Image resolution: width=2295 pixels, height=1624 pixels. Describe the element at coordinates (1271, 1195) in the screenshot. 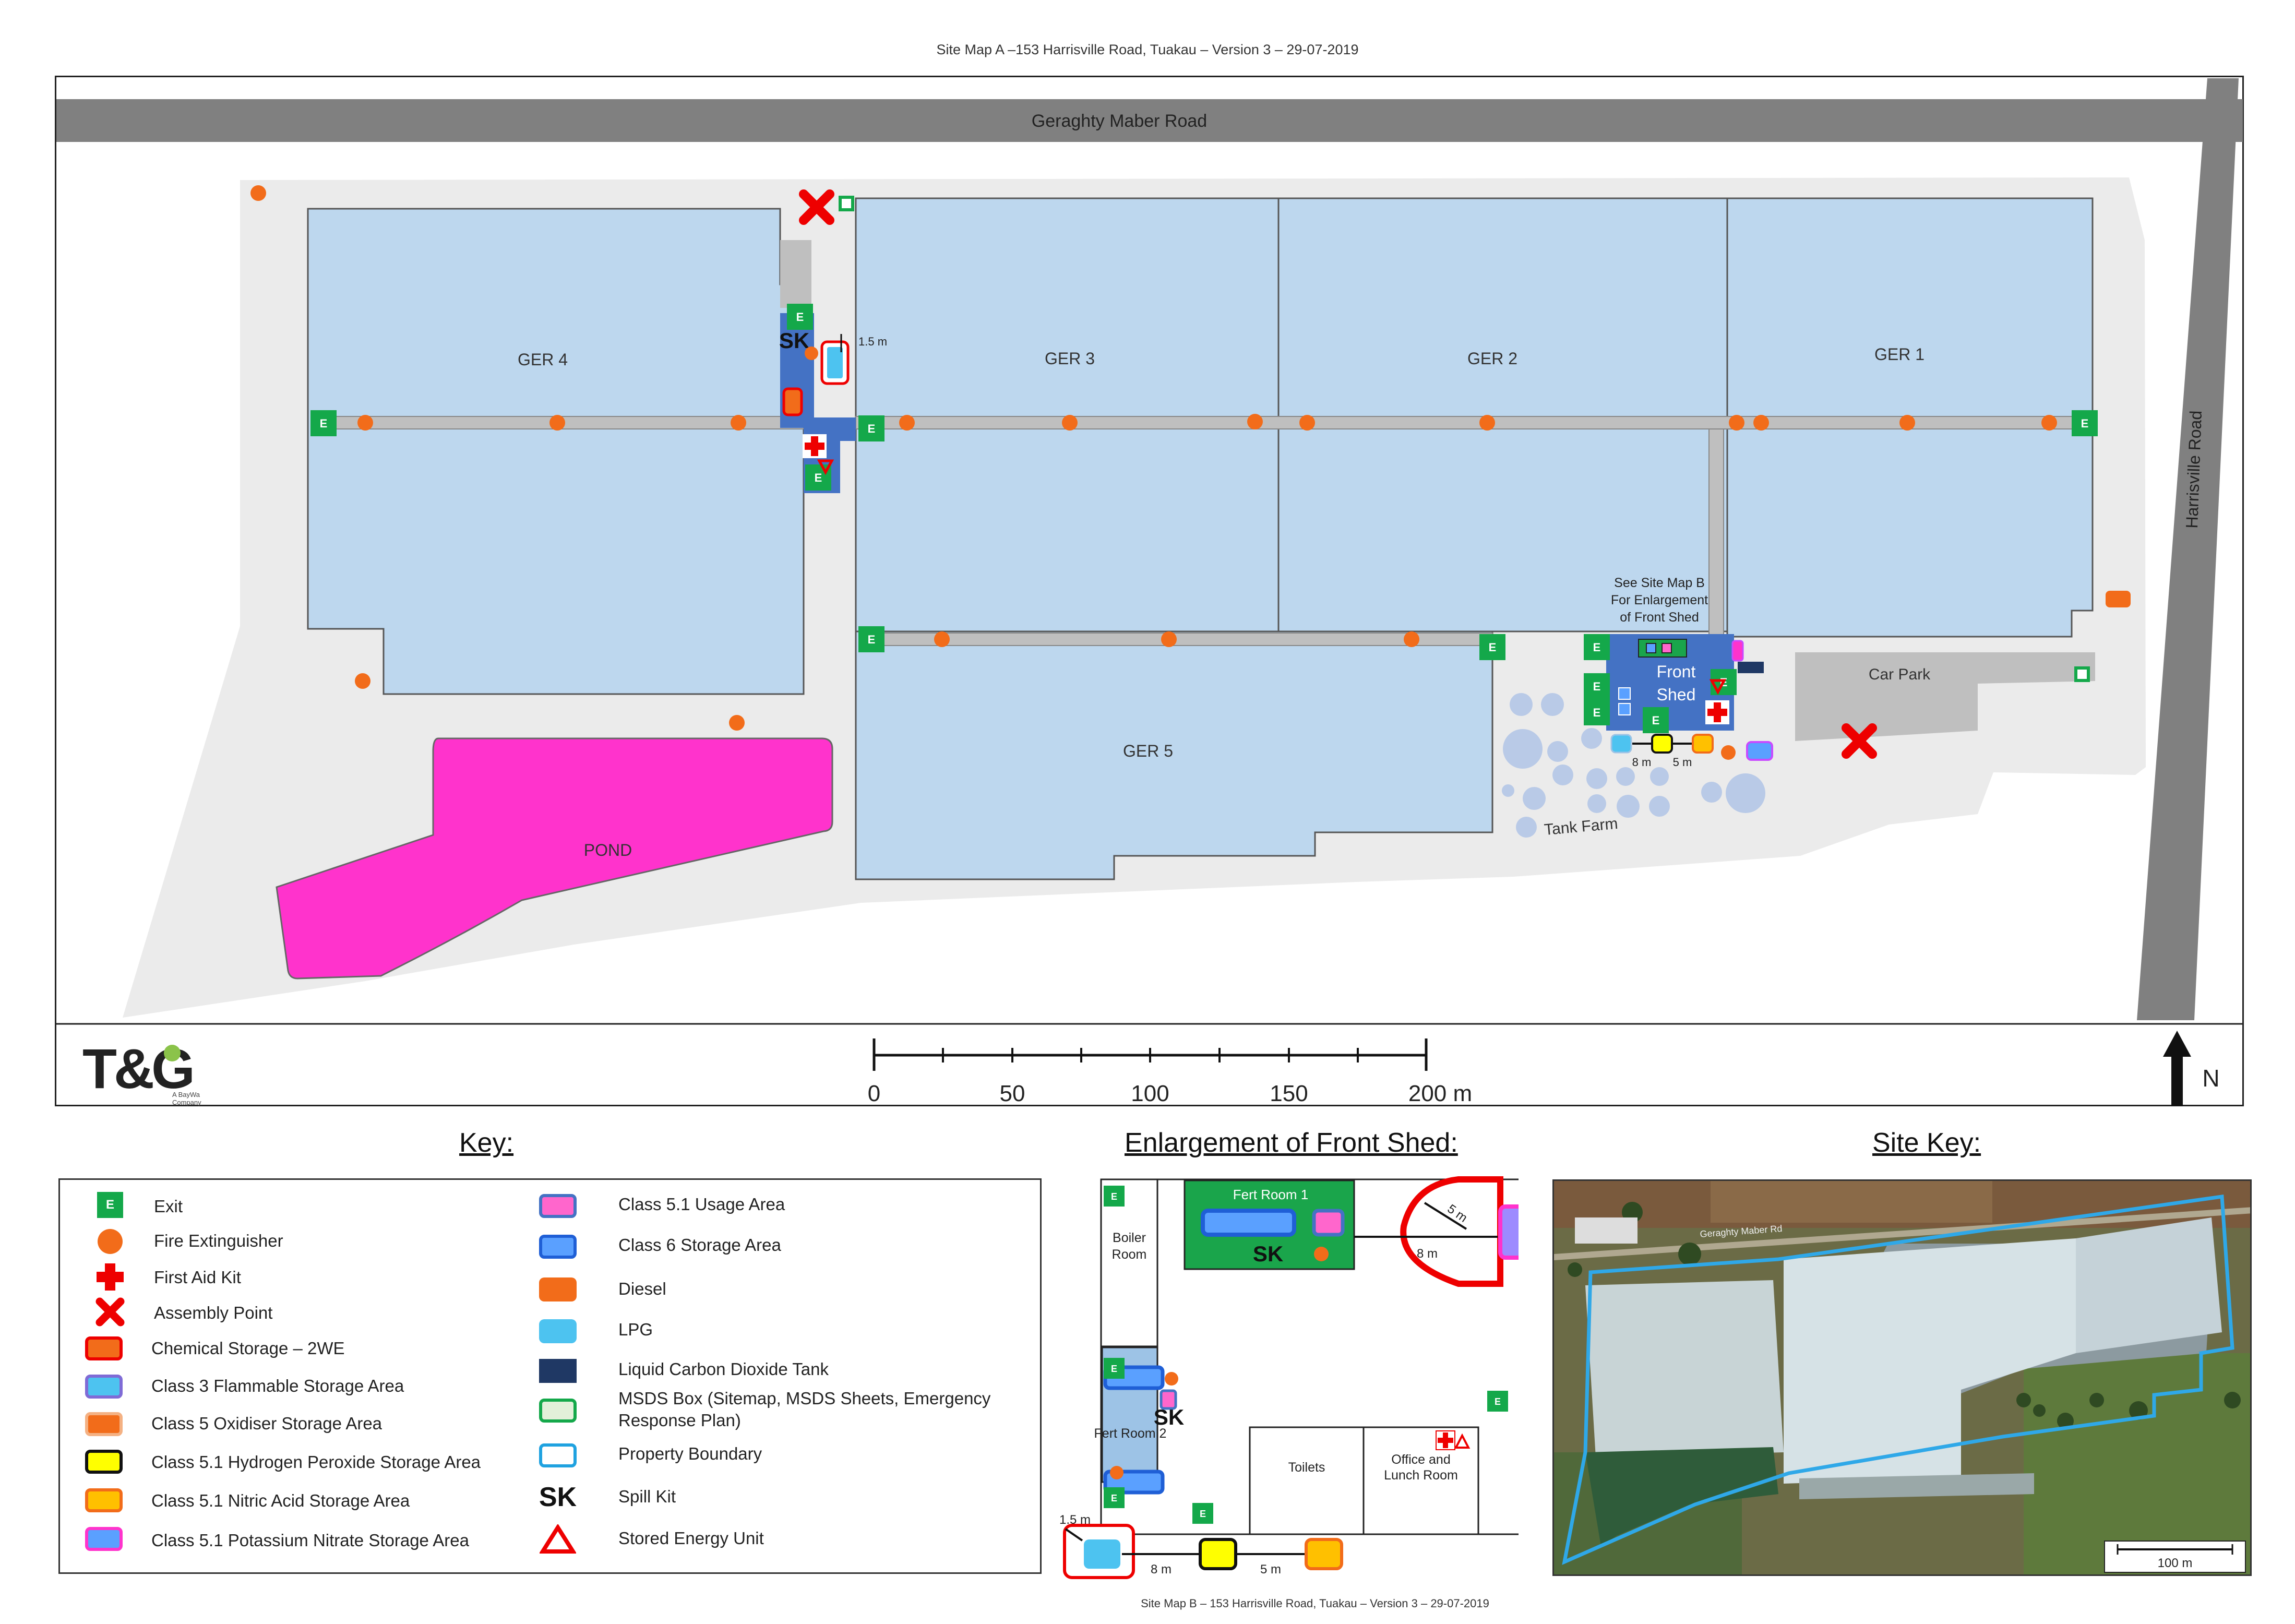

I see `fert-room-1-label: Fert Room 1` at that location.